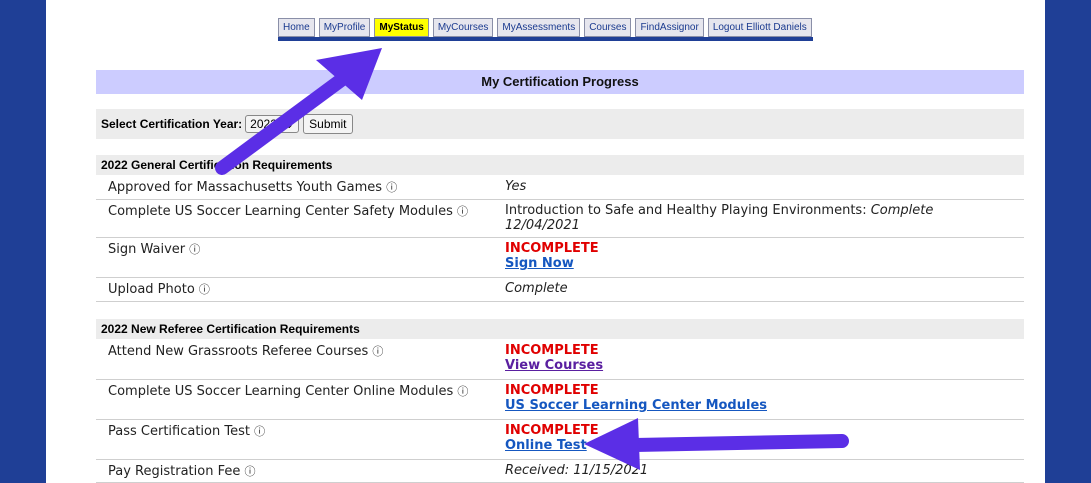  What do you see at coordinates (182, 471) in the screenshot?
I see `requirement-label: Pay Registration Fee ⓘ` at bounding box center [182, 471].